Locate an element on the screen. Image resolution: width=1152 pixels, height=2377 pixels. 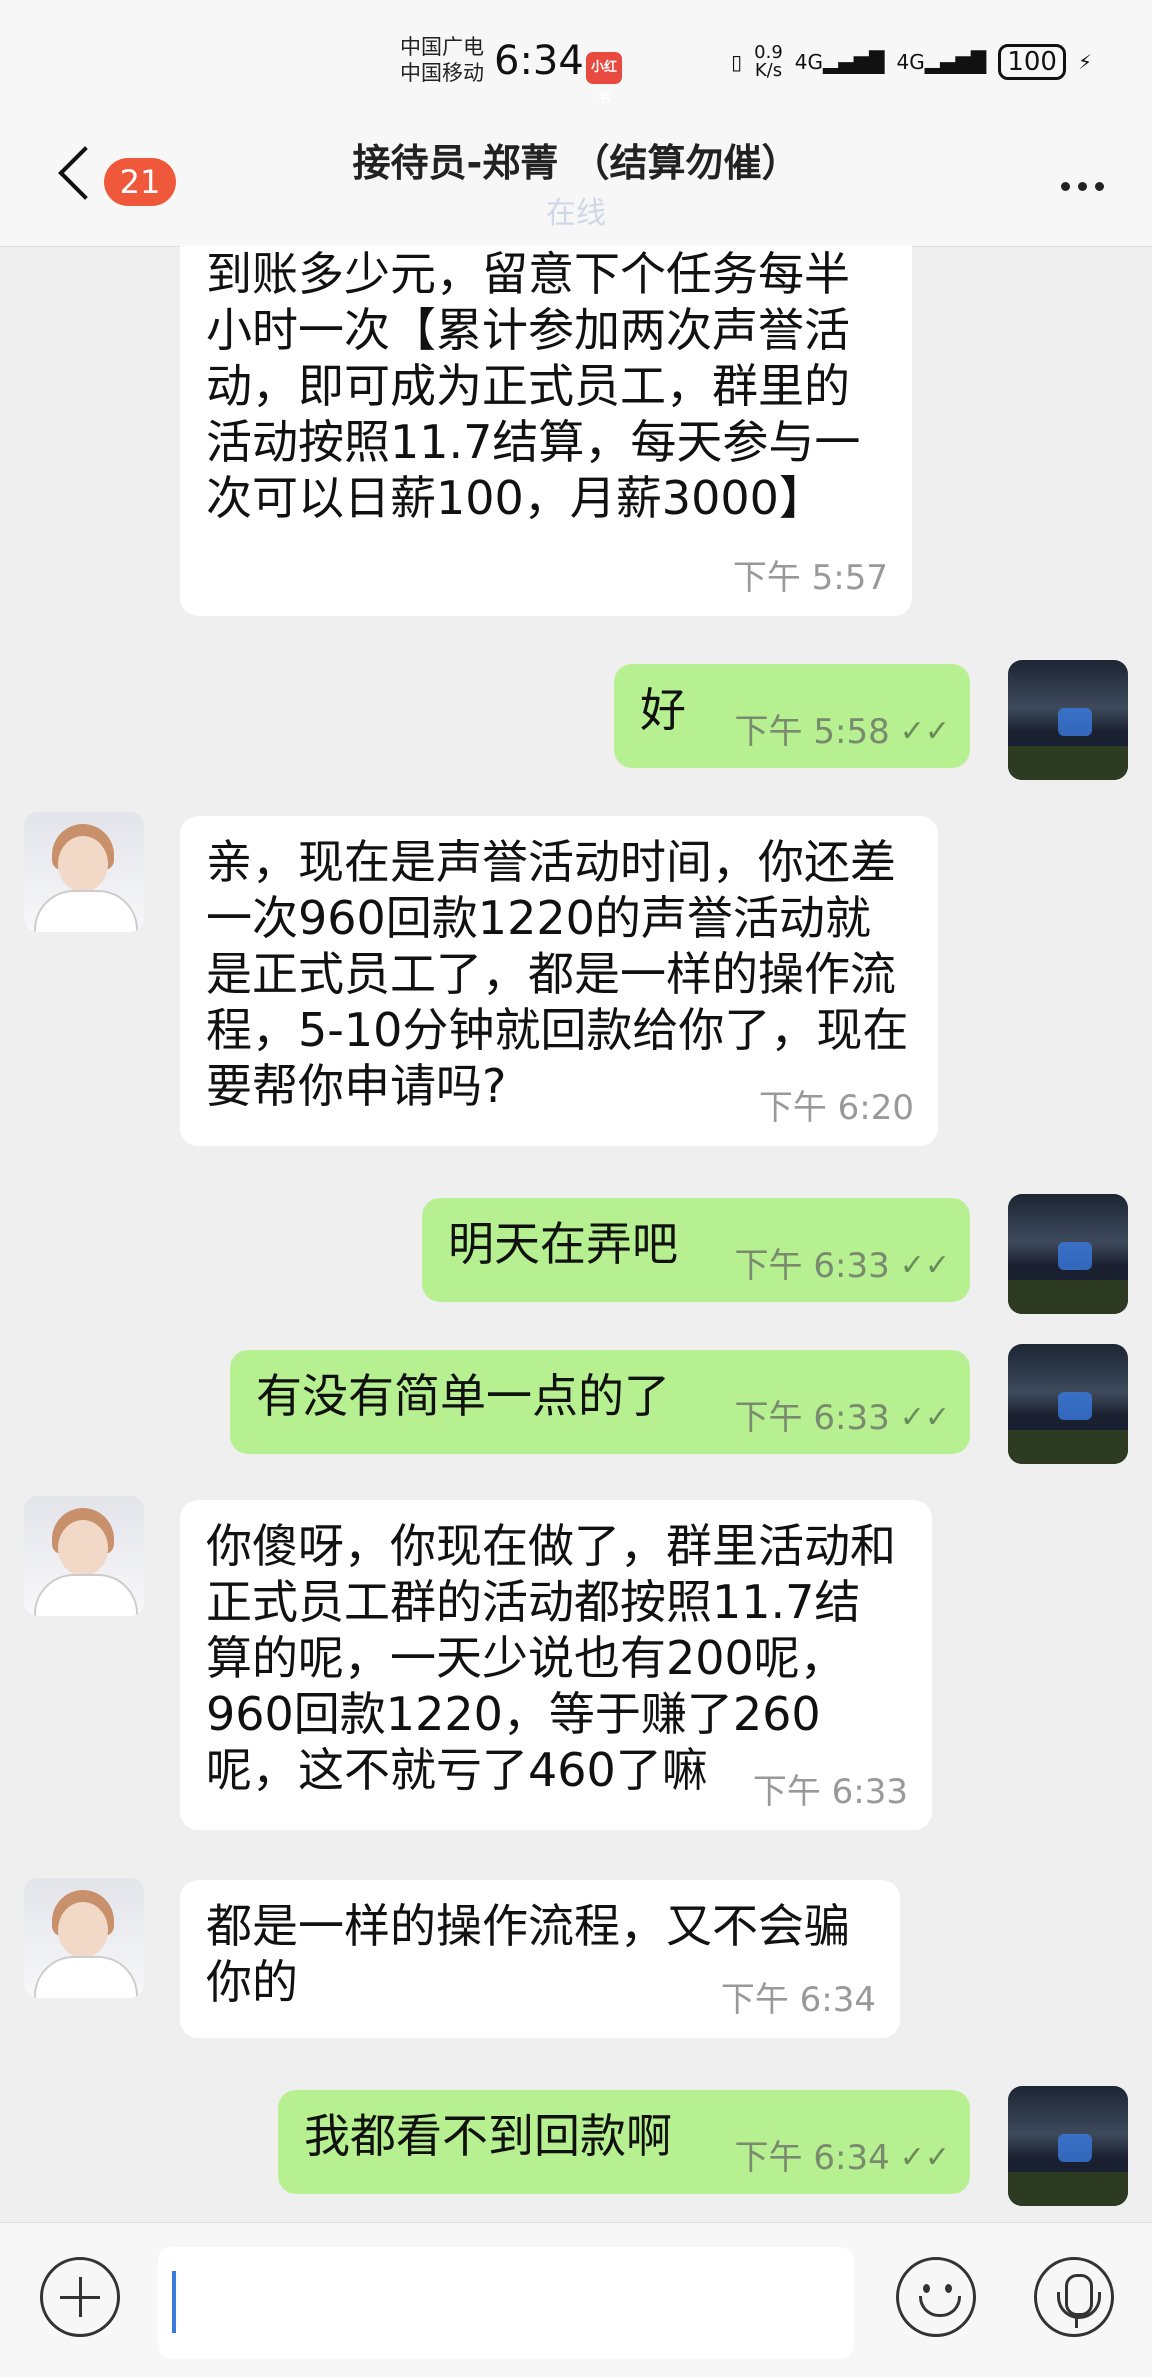
carrier-labels: 中国广电 中国移动 is located at coordinates (442, 60).